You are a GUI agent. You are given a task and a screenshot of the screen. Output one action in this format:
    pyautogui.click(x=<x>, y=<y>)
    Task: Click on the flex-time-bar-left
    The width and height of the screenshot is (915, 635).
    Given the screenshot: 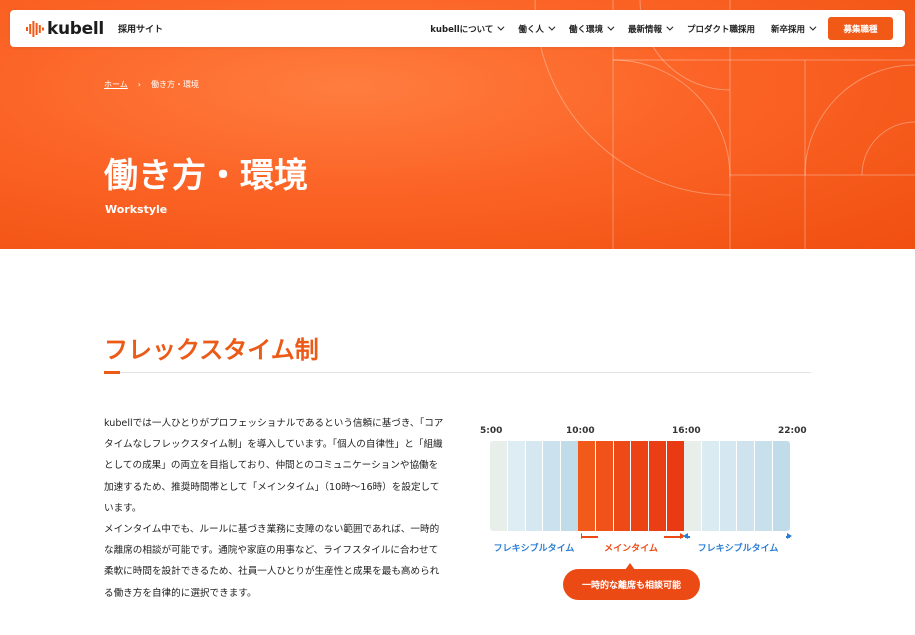 What is the action you would take?
    pyautogui.click(x=534, y=486)
    